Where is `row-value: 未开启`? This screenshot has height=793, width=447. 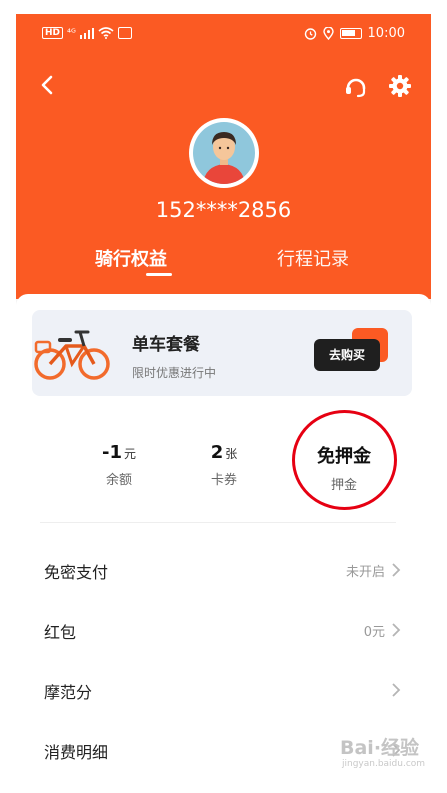 row-value: 未开启 is located at coordinates (365, 572).